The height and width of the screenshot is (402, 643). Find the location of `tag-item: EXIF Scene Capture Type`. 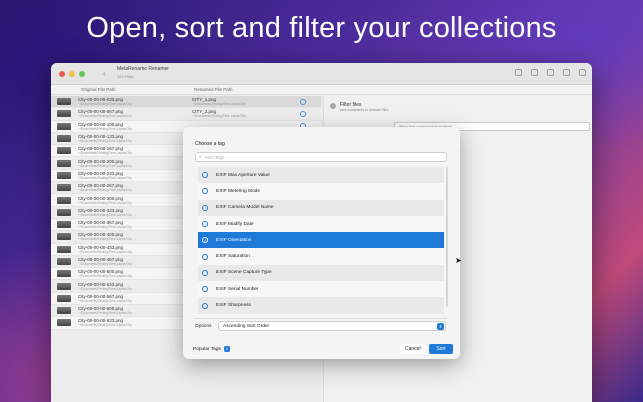

tag-item: EXIF Scene Capture Type is located at coordinates (321, 273).